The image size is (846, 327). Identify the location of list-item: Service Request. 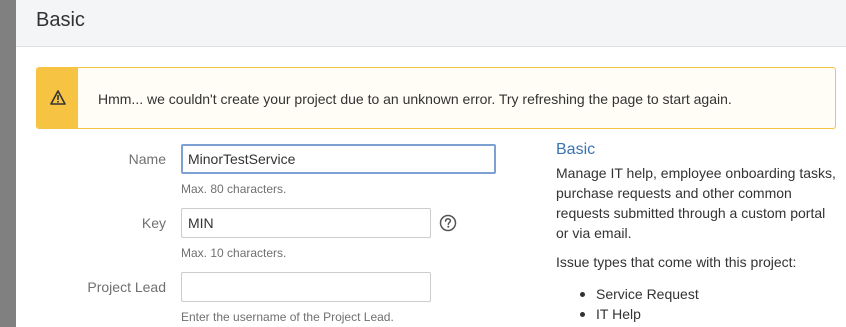
(638, 294).